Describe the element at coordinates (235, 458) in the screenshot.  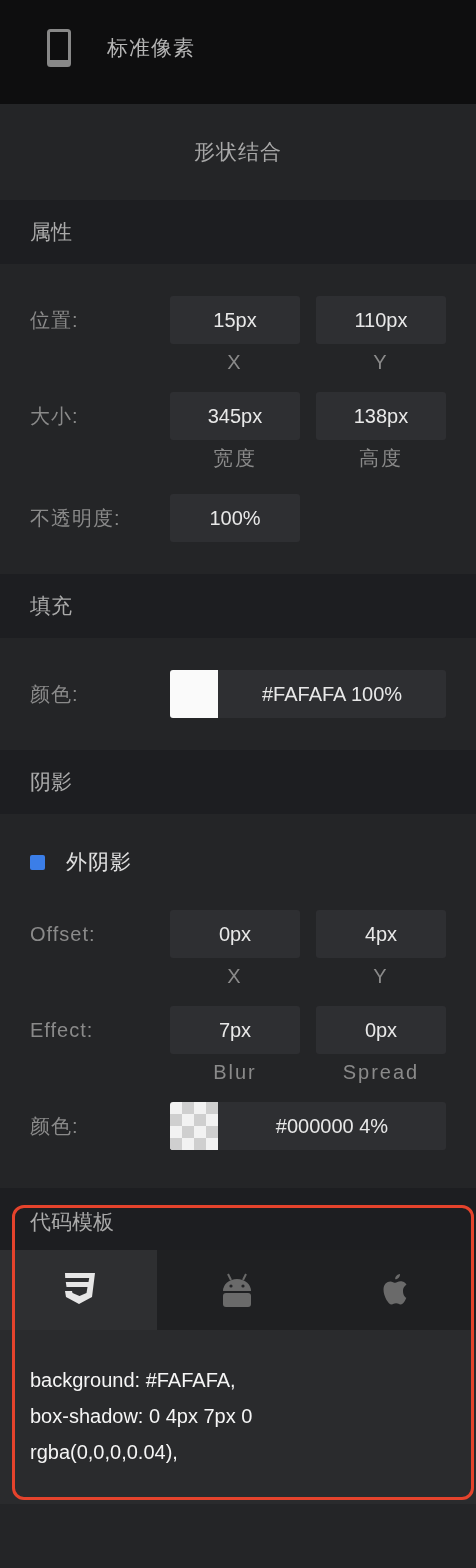
I see `field-caption: 宽度` at that location.